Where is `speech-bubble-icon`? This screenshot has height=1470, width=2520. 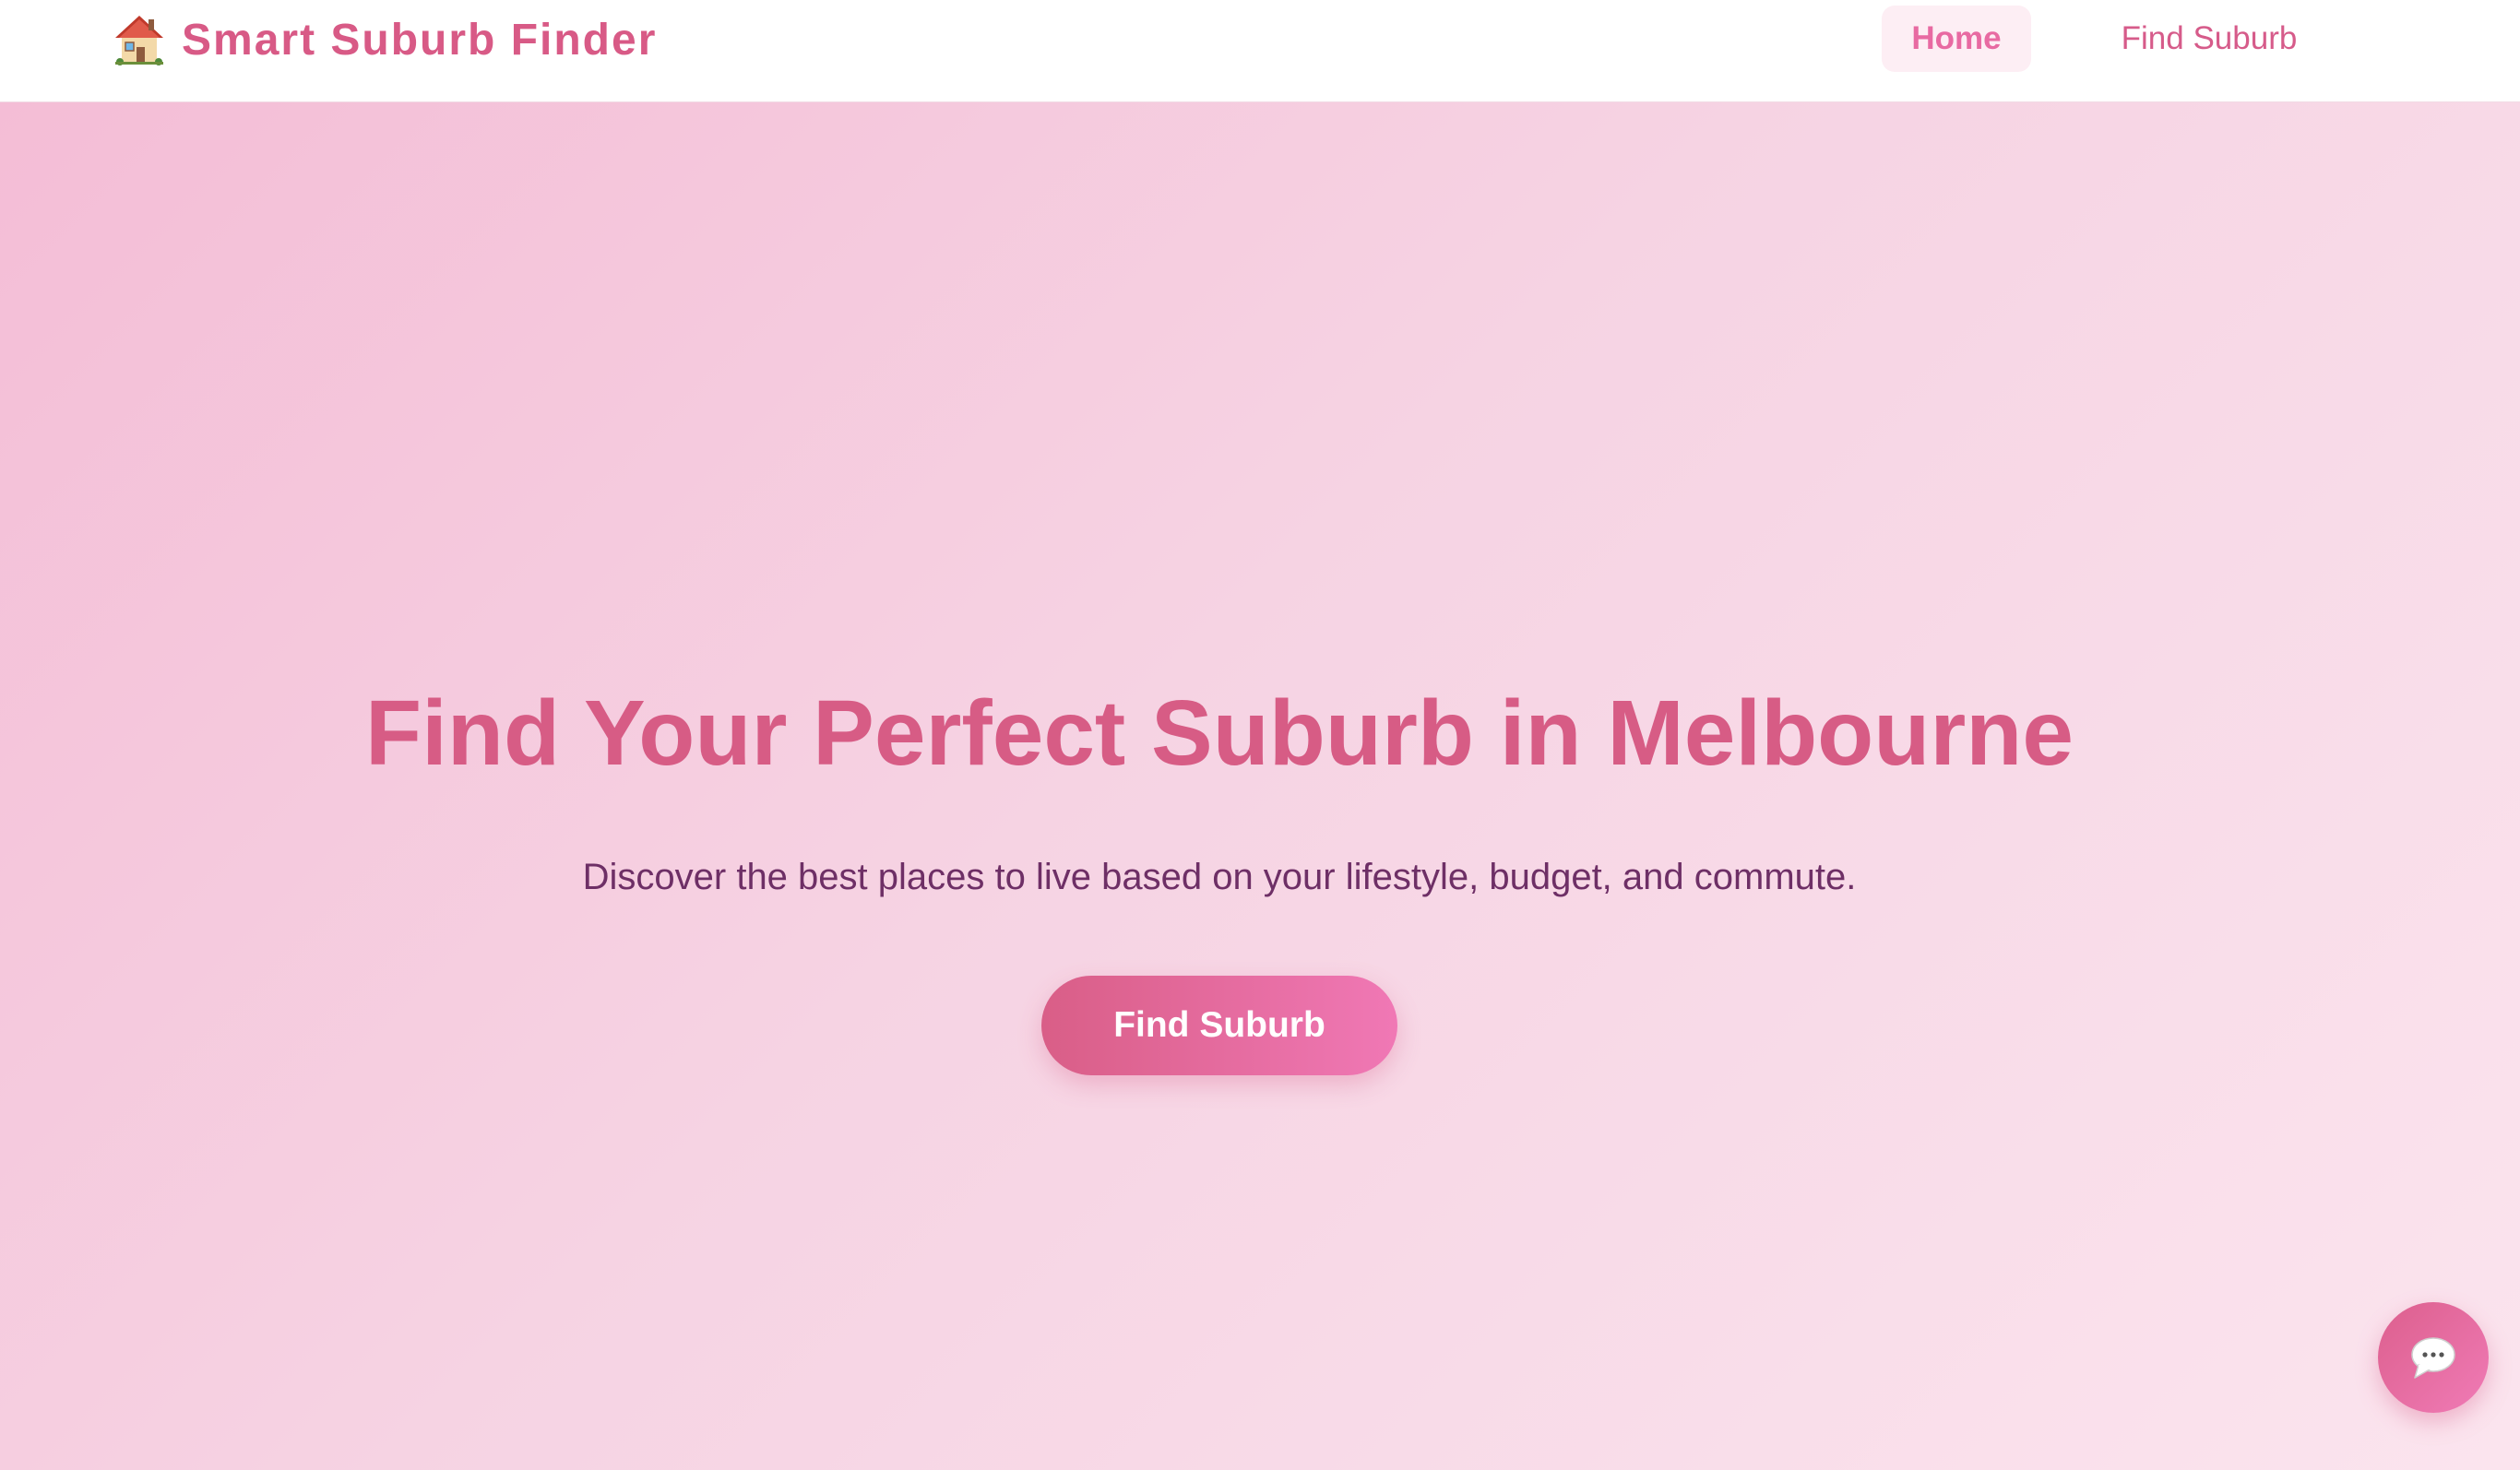
speech-bubble-icon is located at coordinates (2433, 1358).